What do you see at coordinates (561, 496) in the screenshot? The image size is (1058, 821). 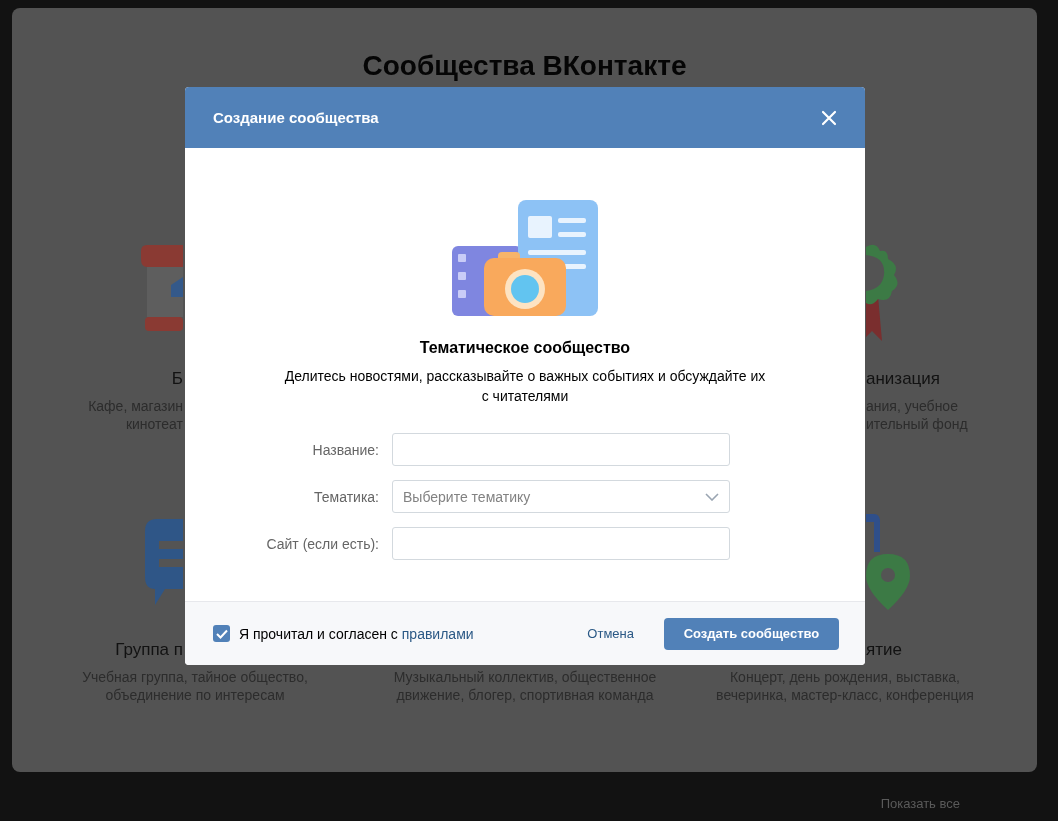 I see `topic-dropdown: Выберите тематику` at bounding box center [561, 496].